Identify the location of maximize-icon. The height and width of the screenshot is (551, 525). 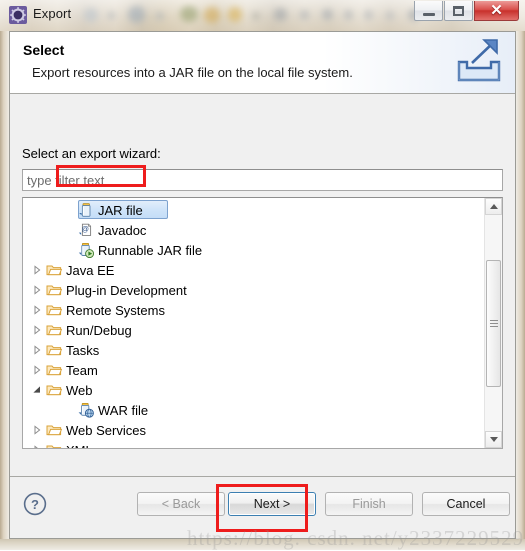
(458, 10).